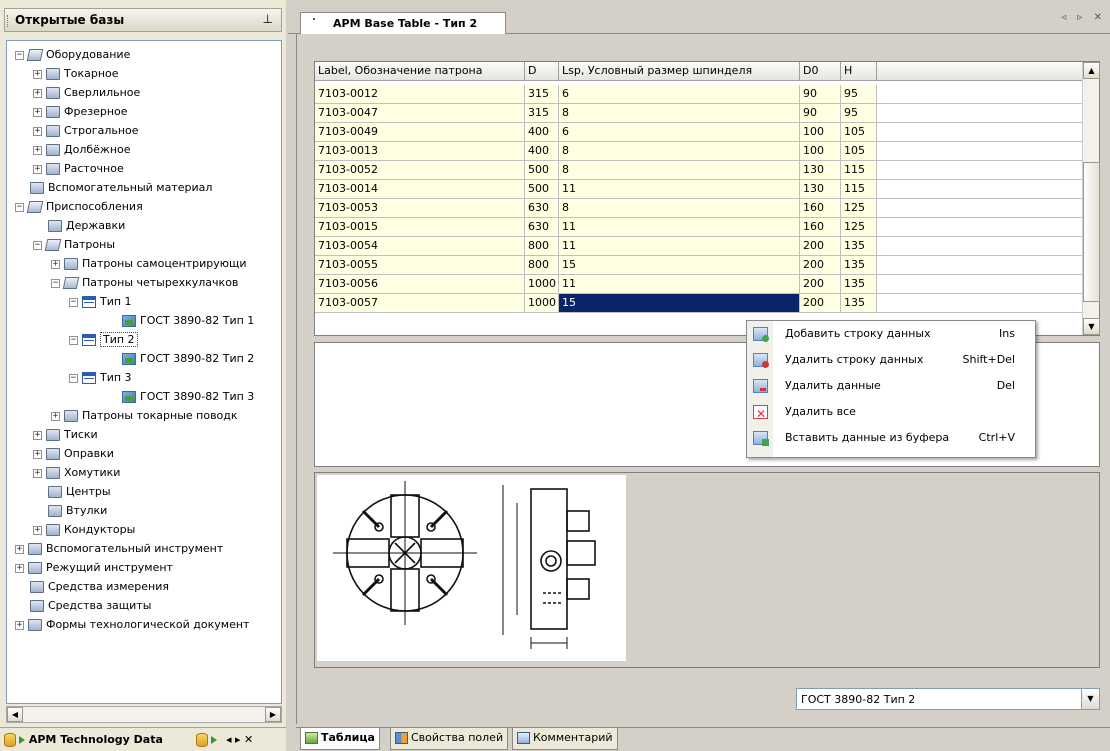 The image size is (1110, 751). Describe the element at coordinates (891, 360) in the screenshot. I see `context-menu-item: Удалить строку данных Shift+Del` at that location.